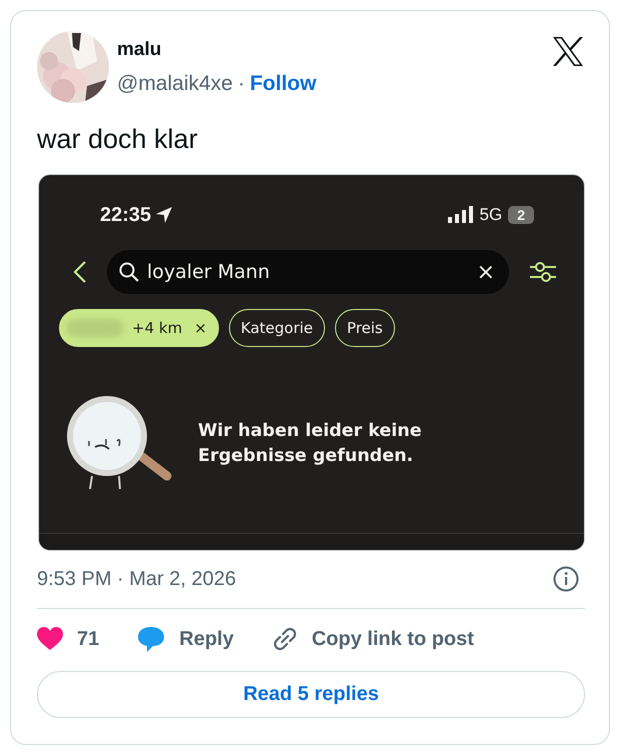 Image resolution: width=620 pixels, height=755 pixels. What do you see at coordinates (311, 694) in the screenshot?
I see `read-replies-button: Read 5 replies` at bounding box center [311, 694].